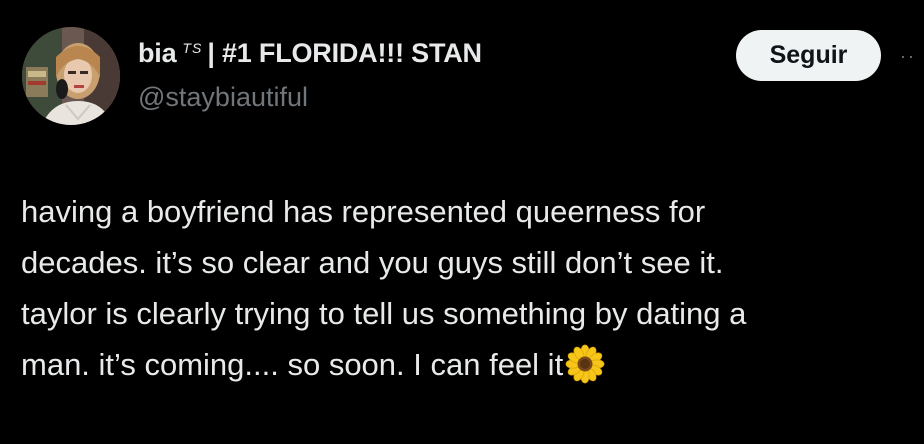 This screenshot has width=924, height=444. I want to click on author-name-row: bia TS | #1 FLORIDA!!! STAN, so click(310, 53).